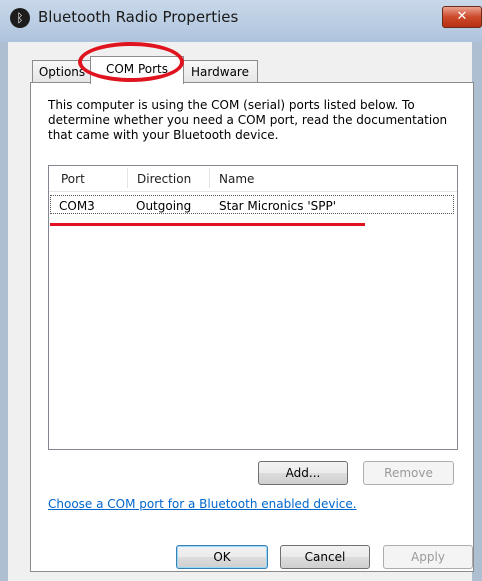 The width and height of the screenshot is (482, 581). I want to click on bluetooth-icon: ᛒ, so click(20, 18).